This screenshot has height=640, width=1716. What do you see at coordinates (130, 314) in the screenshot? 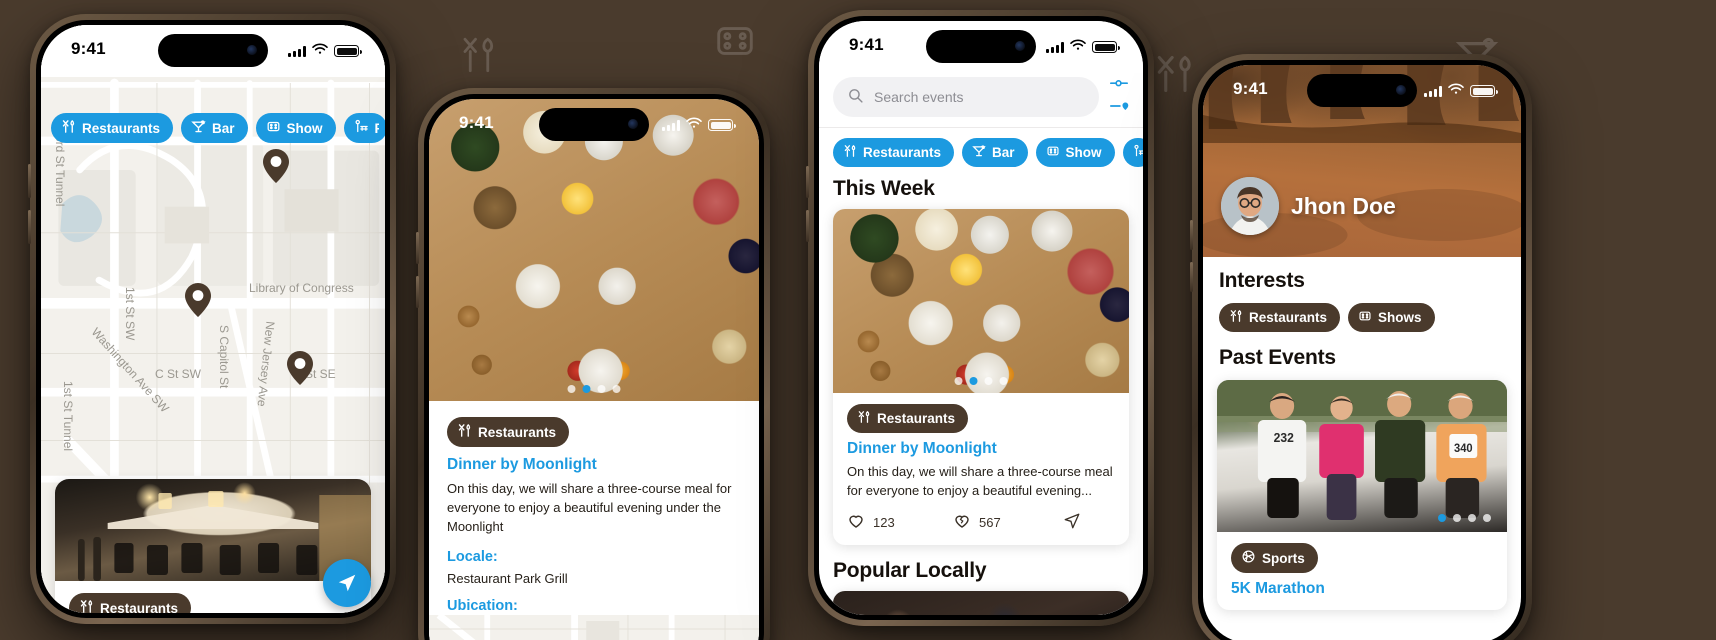
I see `map-label: 1st St SW` at bounding box center [130, 314].